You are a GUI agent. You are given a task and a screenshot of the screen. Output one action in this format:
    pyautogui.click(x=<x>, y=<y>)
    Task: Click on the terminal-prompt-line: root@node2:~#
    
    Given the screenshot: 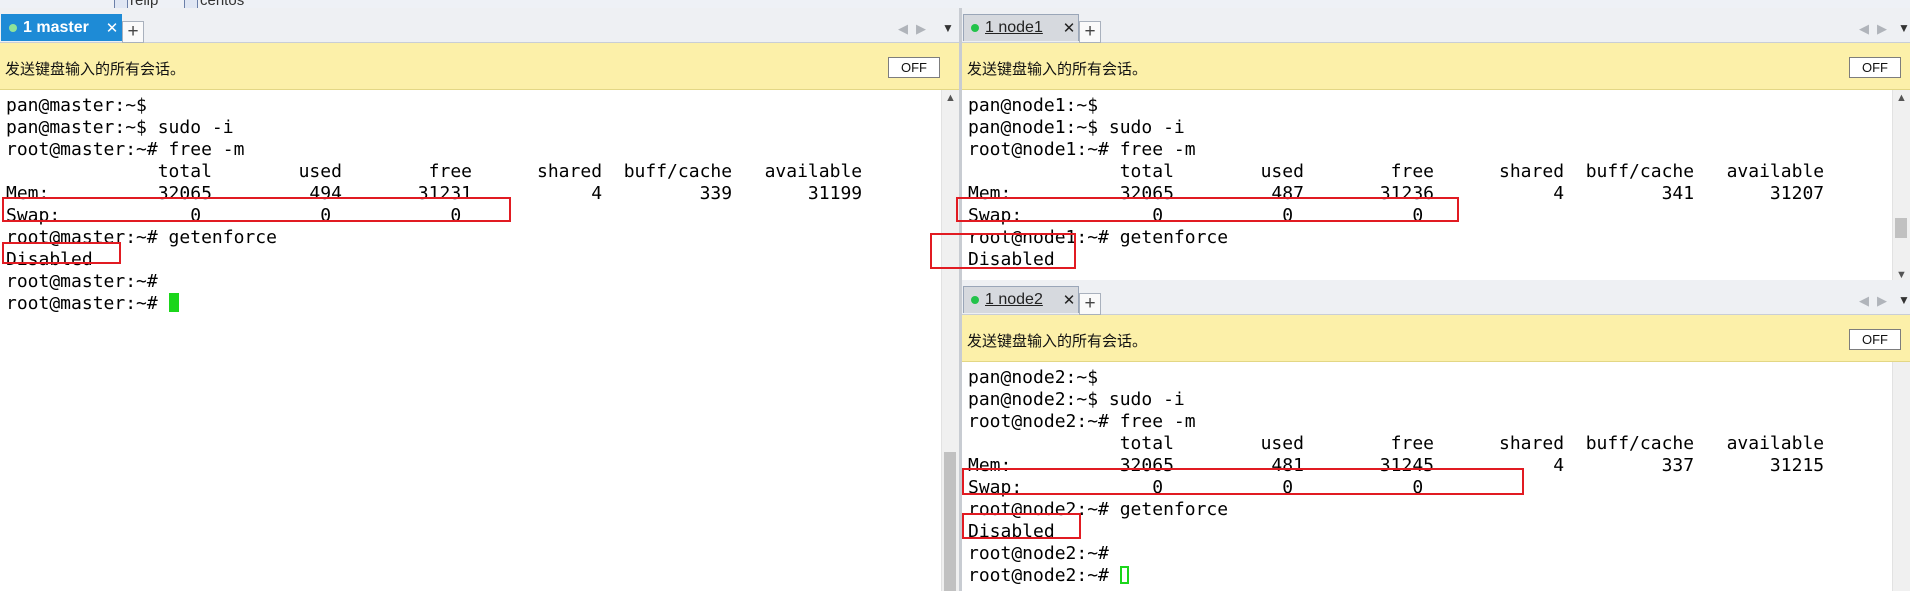 What is the action you would take?
    pyautogui.click(x=1048, y=576)
    